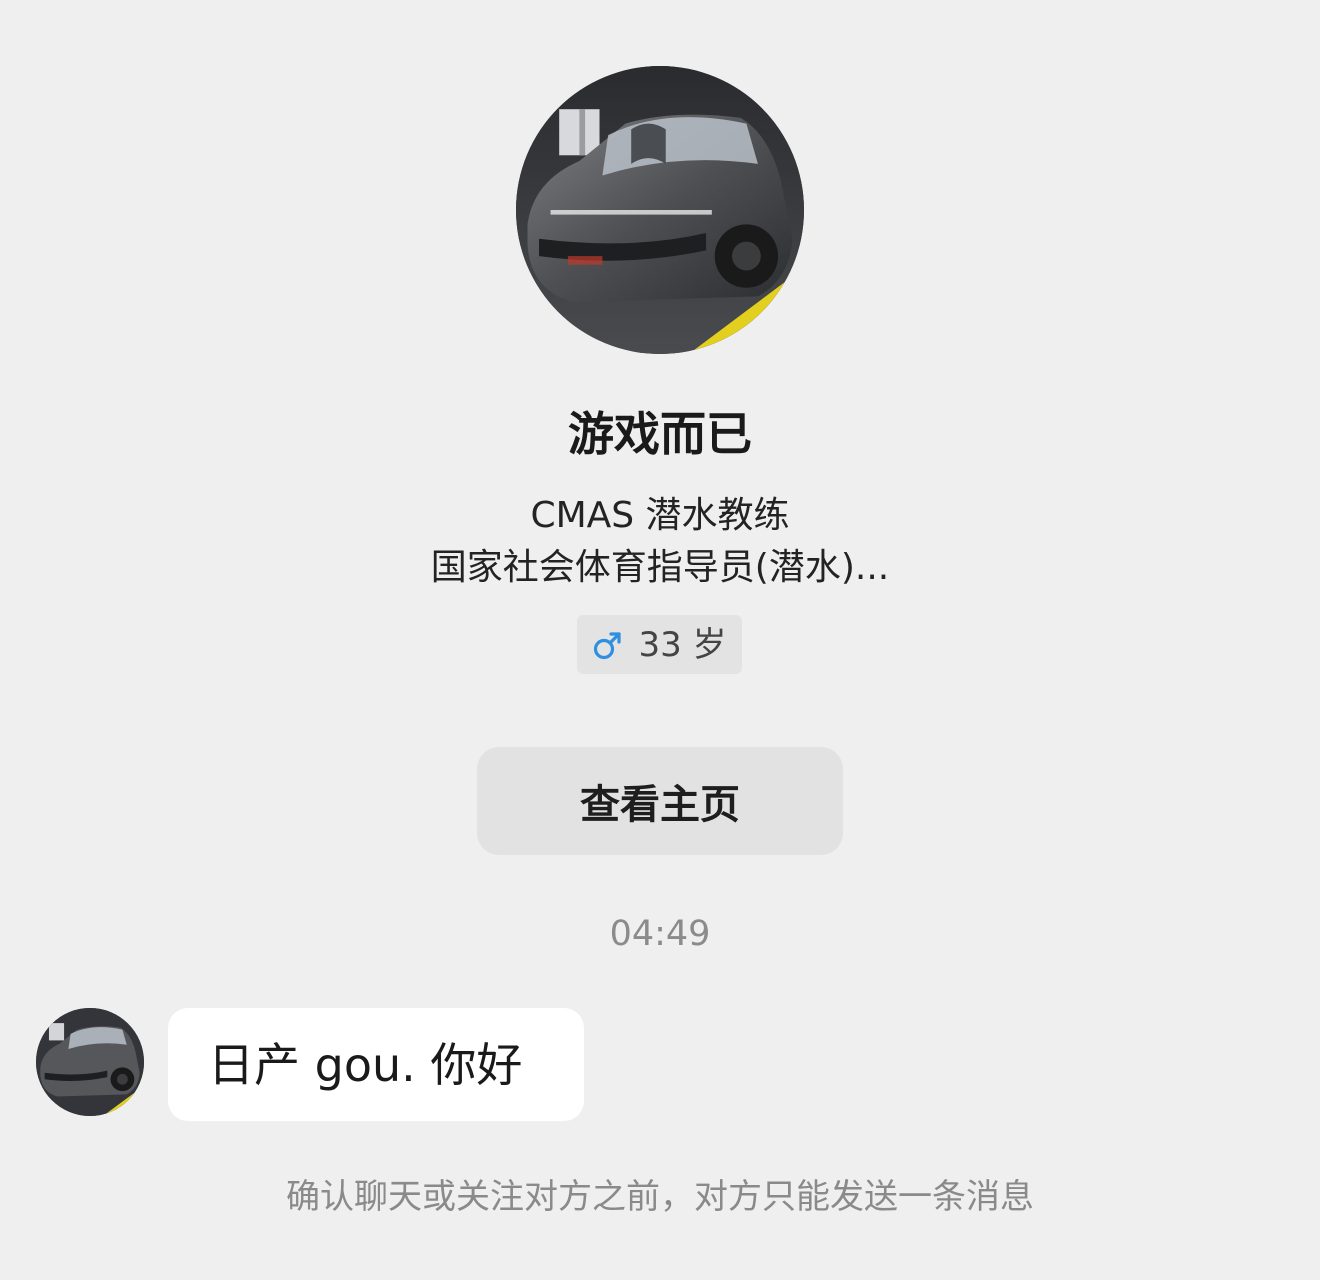 The width and height of the screenshot is (1320, 1280). I want to click on gender-age-tag: 33 岁, so click(659, 644).